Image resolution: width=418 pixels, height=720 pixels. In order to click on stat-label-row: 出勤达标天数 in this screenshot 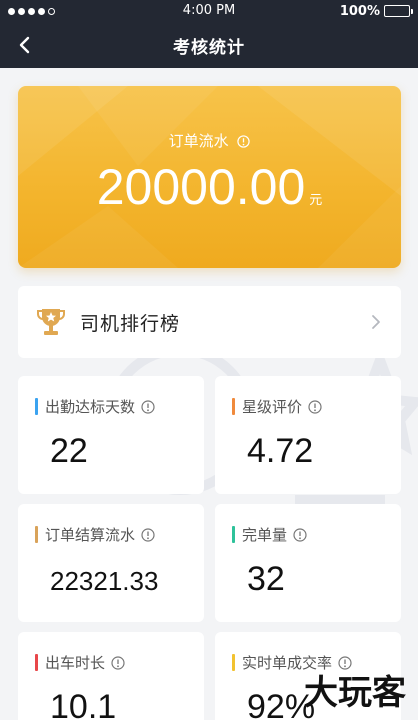, I will do `click(100, 406)`.